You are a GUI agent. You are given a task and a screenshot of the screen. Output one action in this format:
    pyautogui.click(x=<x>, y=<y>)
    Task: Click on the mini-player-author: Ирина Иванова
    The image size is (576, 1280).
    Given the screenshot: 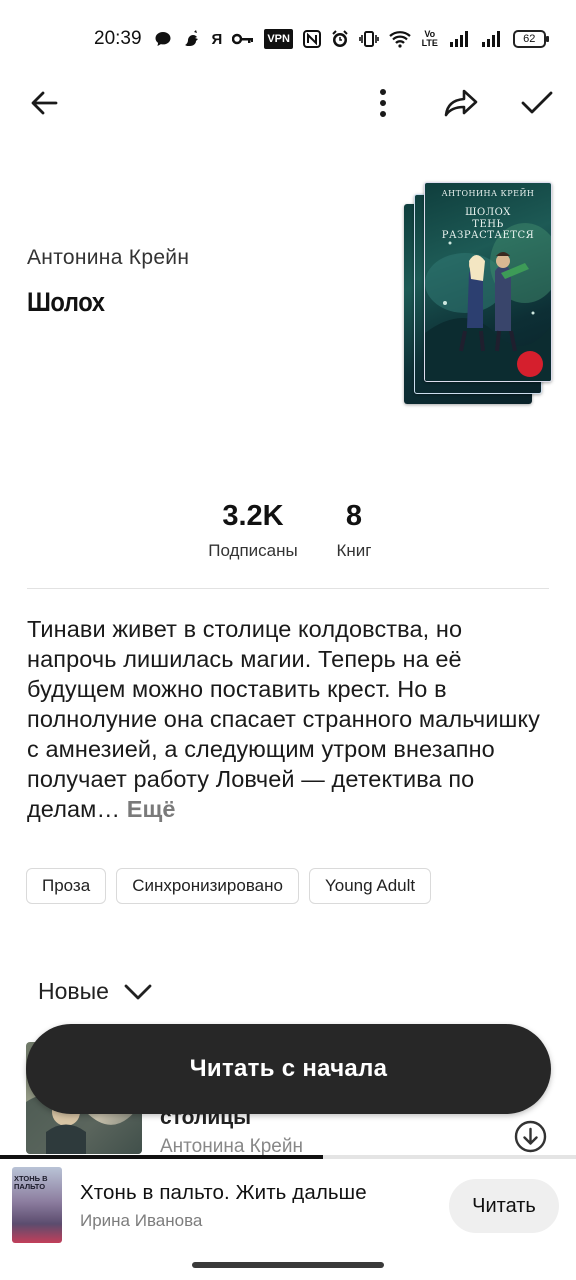 What is the action you would take?
    pyautogui.click(x=141, y=1220)
    